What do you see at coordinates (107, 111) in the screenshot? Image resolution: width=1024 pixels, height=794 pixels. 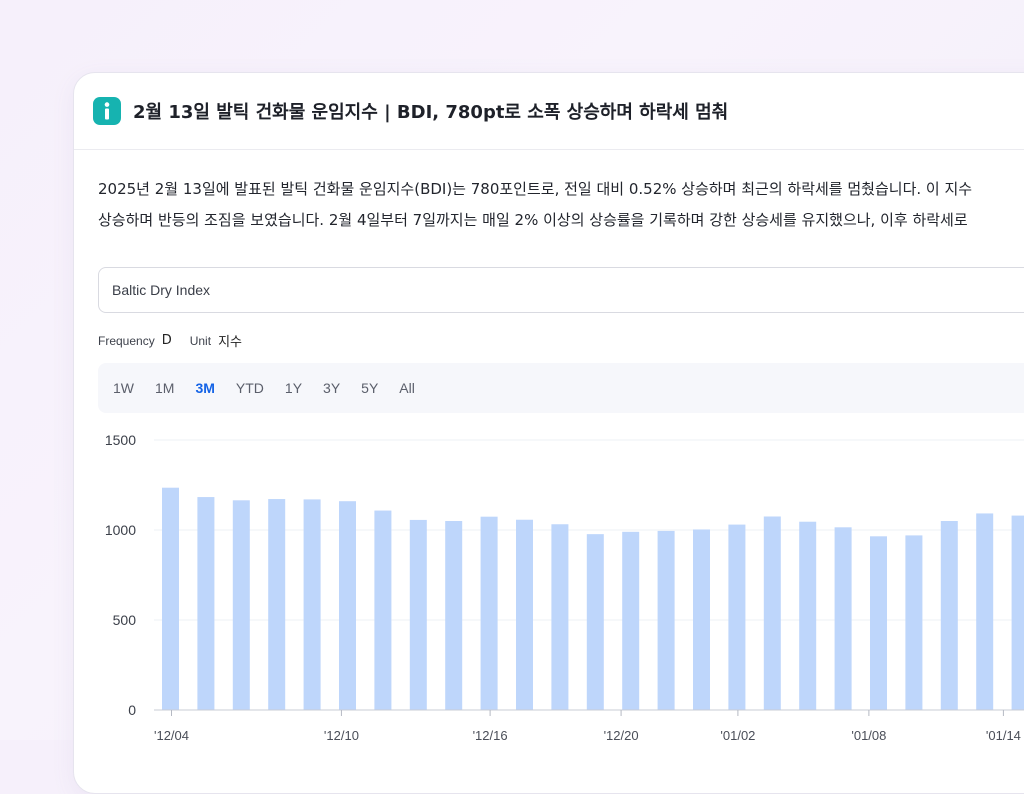 I see `info-icon` at bounding box center [107, 111].